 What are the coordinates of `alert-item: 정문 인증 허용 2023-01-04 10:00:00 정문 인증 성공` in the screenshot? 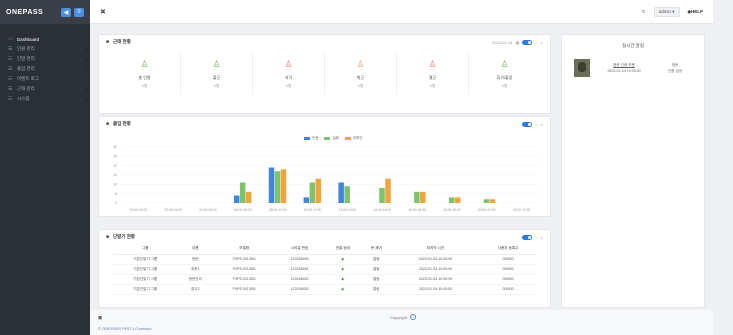 It's located at (633, 68).